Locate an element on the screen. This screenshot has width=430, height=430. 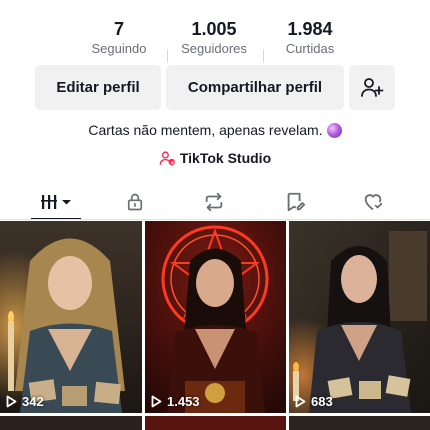
stat-following: 7 Seguindo is located at coordinates (119, 38).